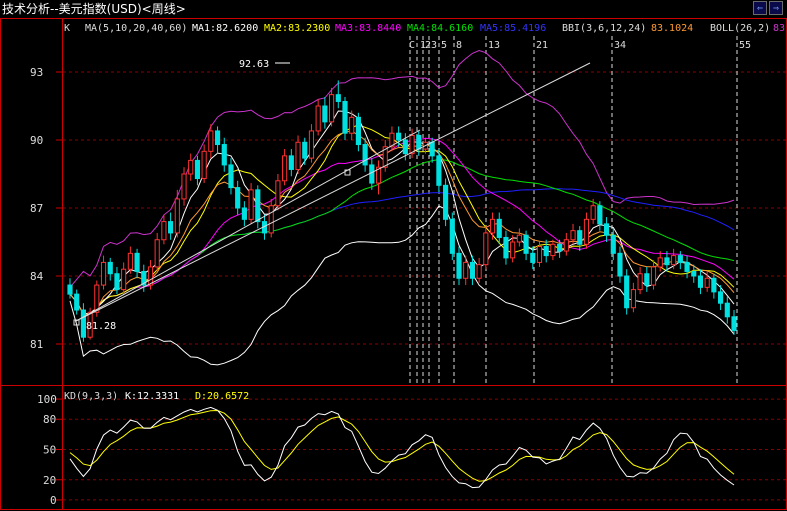 The height and width of the screenshot is (511, 787). I want to click on time-cycle-label: 55, so click(745, 45).